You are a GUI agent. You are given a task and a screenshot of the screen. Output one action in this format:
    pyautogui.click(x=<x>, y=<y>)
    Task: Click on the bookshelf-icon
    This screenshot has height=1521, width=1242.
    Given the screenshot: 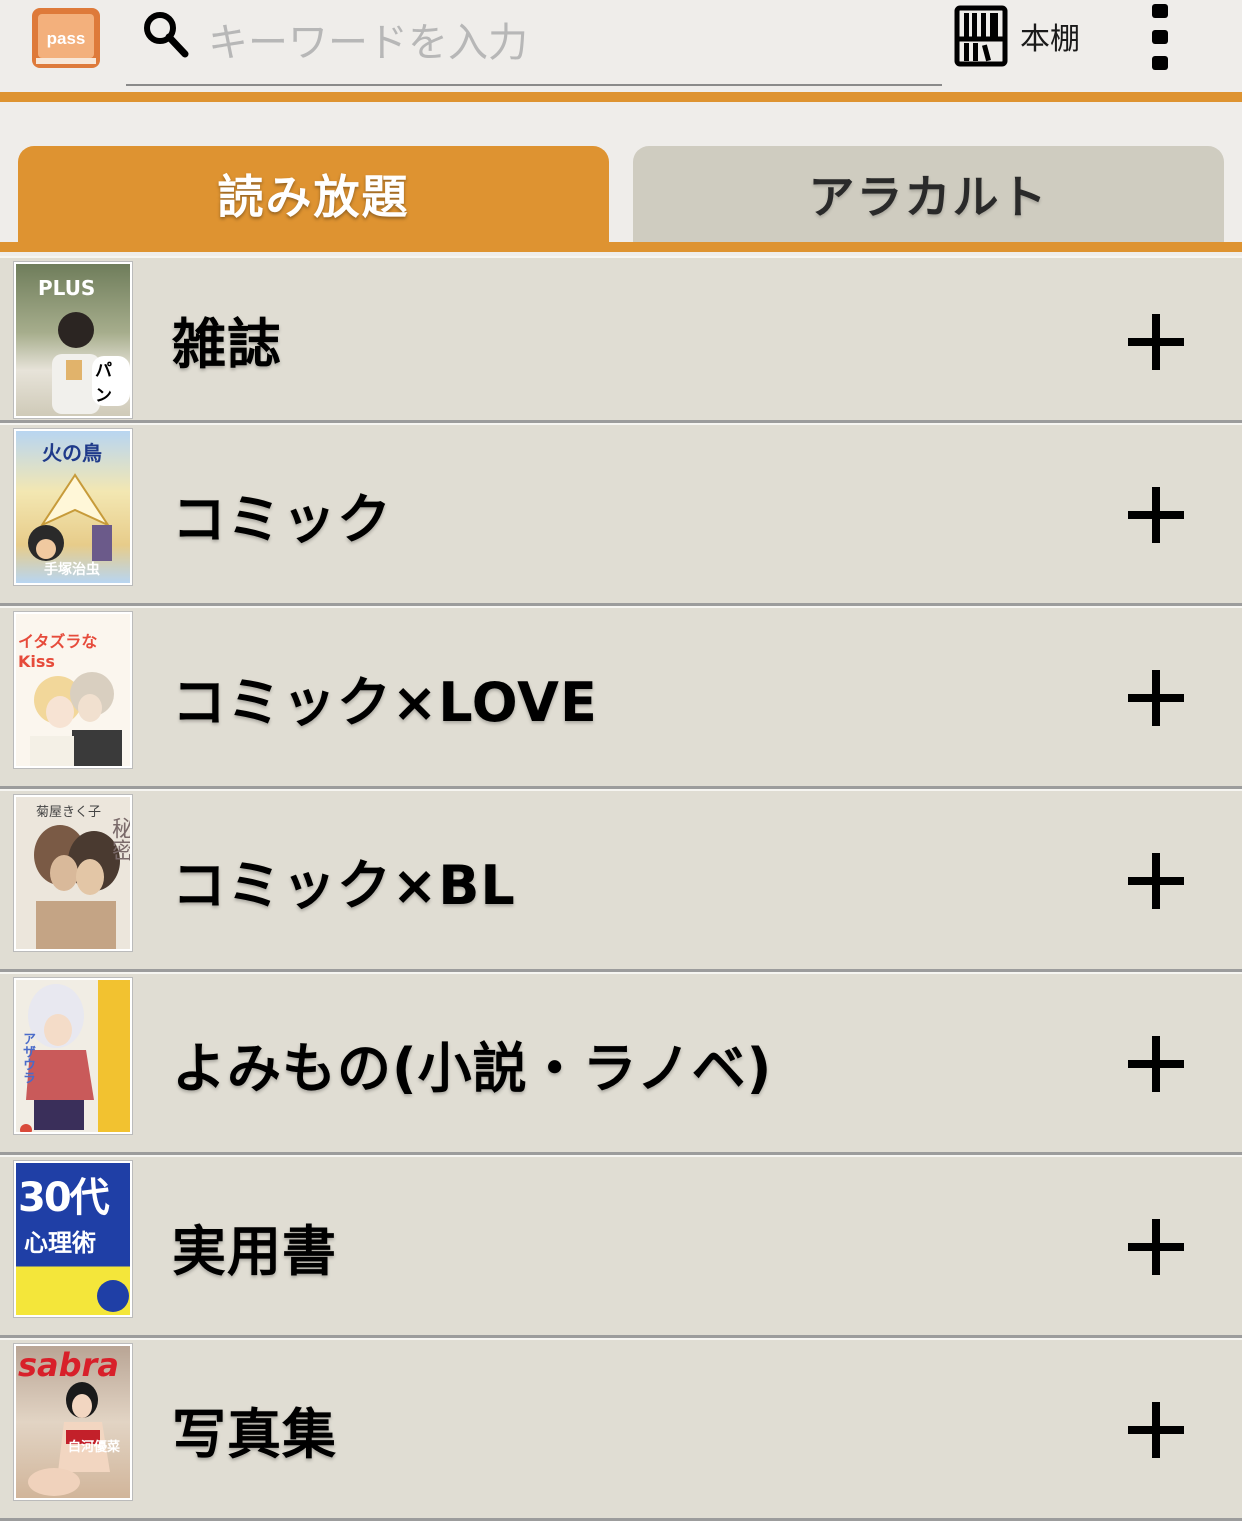 What is the action you would take?
    pyautogui.click(x=981, y=36)
    